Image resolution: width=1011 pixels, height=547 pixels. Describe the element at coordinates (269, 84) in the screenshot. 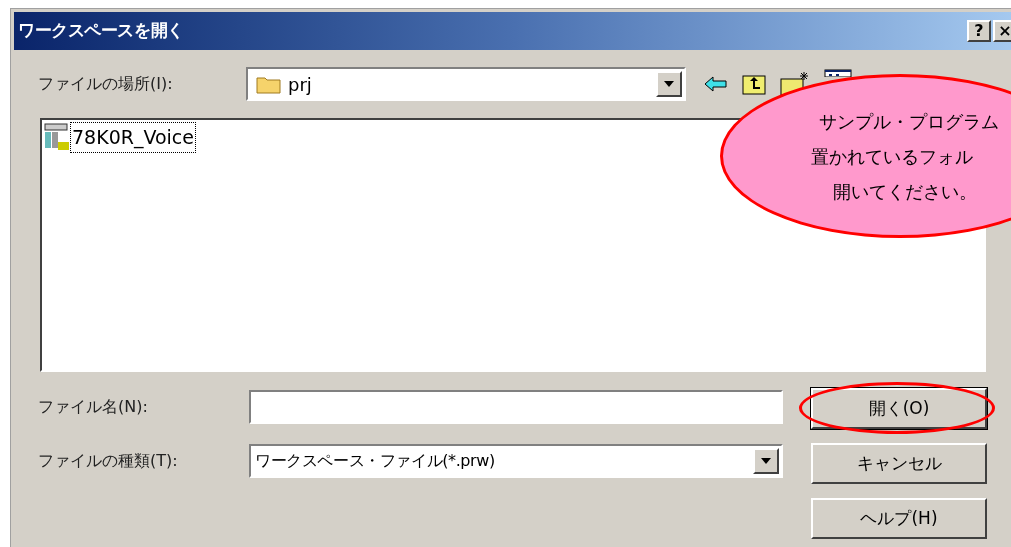

I see `folder-icon` at that location.